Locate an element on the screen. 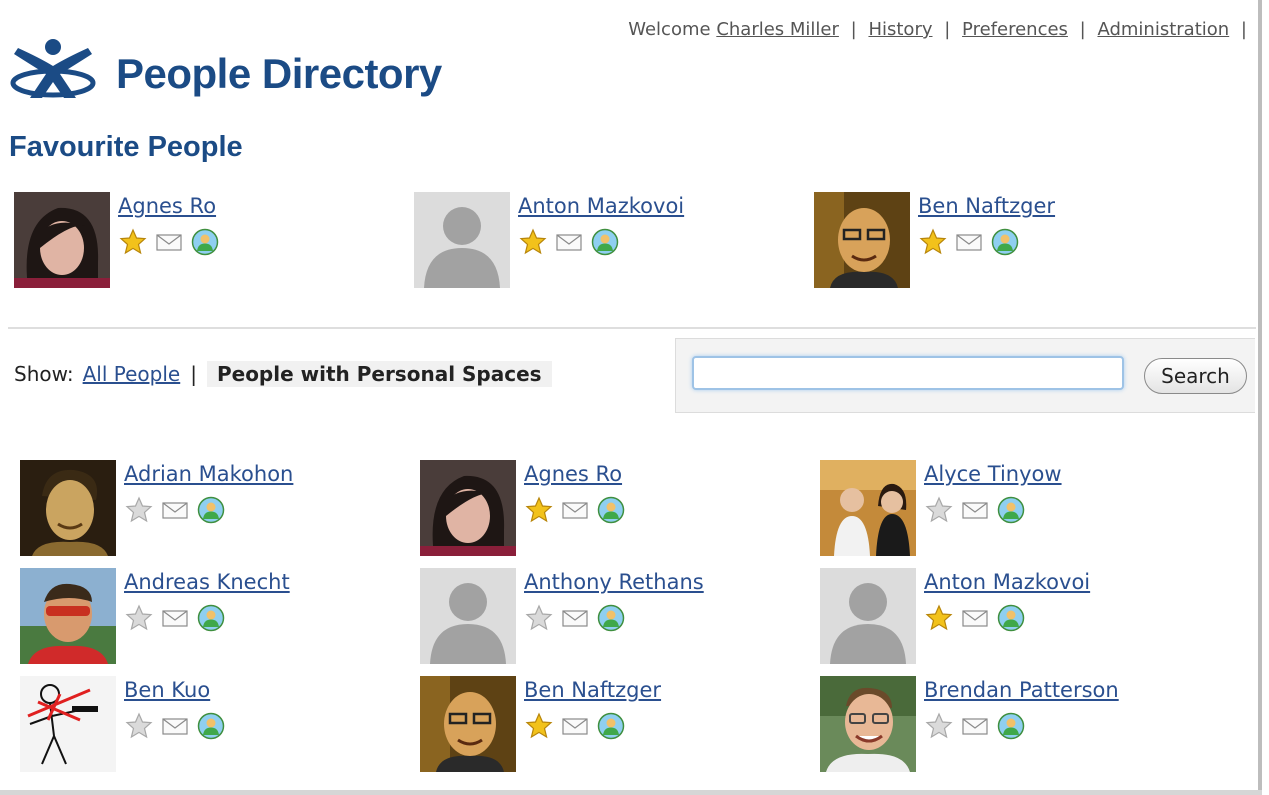 This screenshot has width=1269, height=795. app-title: People Directory is located at coordinates (279, 73).